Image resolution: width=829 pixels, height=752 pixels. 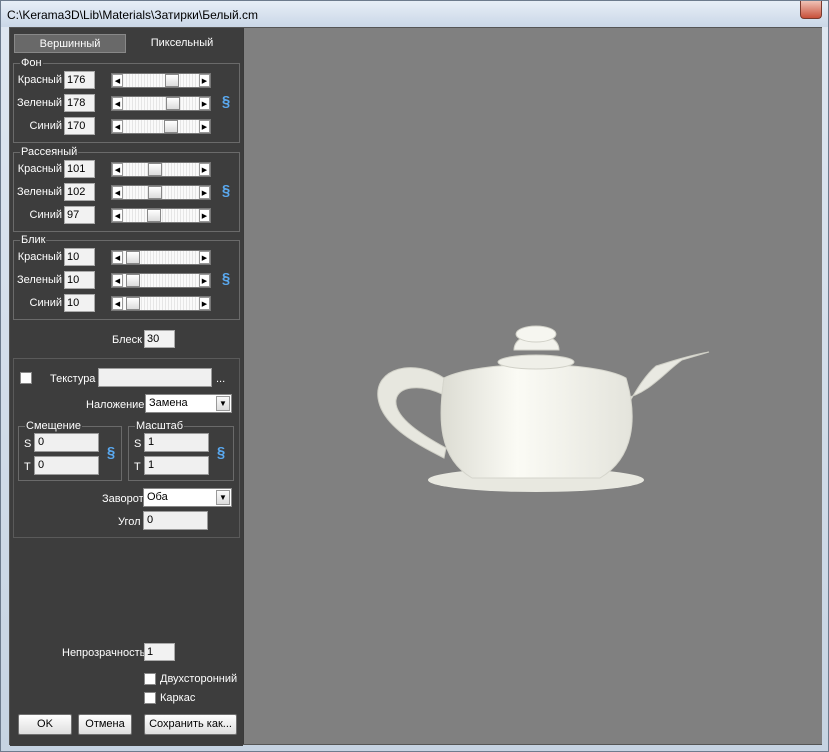 I want to click on bg-blue-slider: ◀ ▶, so click(x=161, y=126).